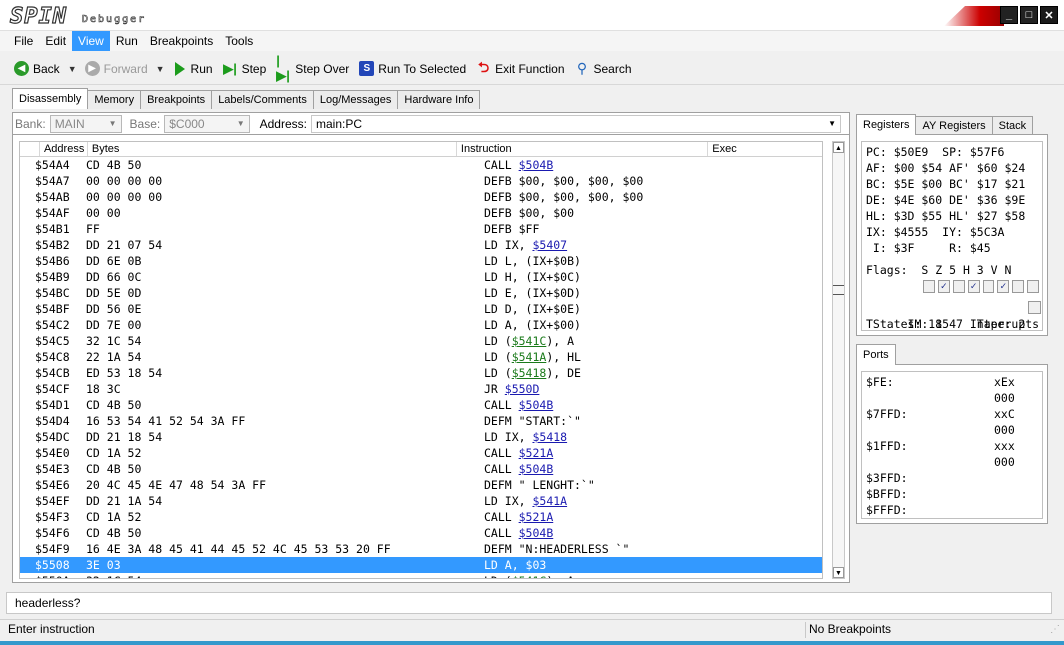 The height and width of the screenshot is (645, 1064). I want to click on tab-memory: Memory, so click(114, 99).